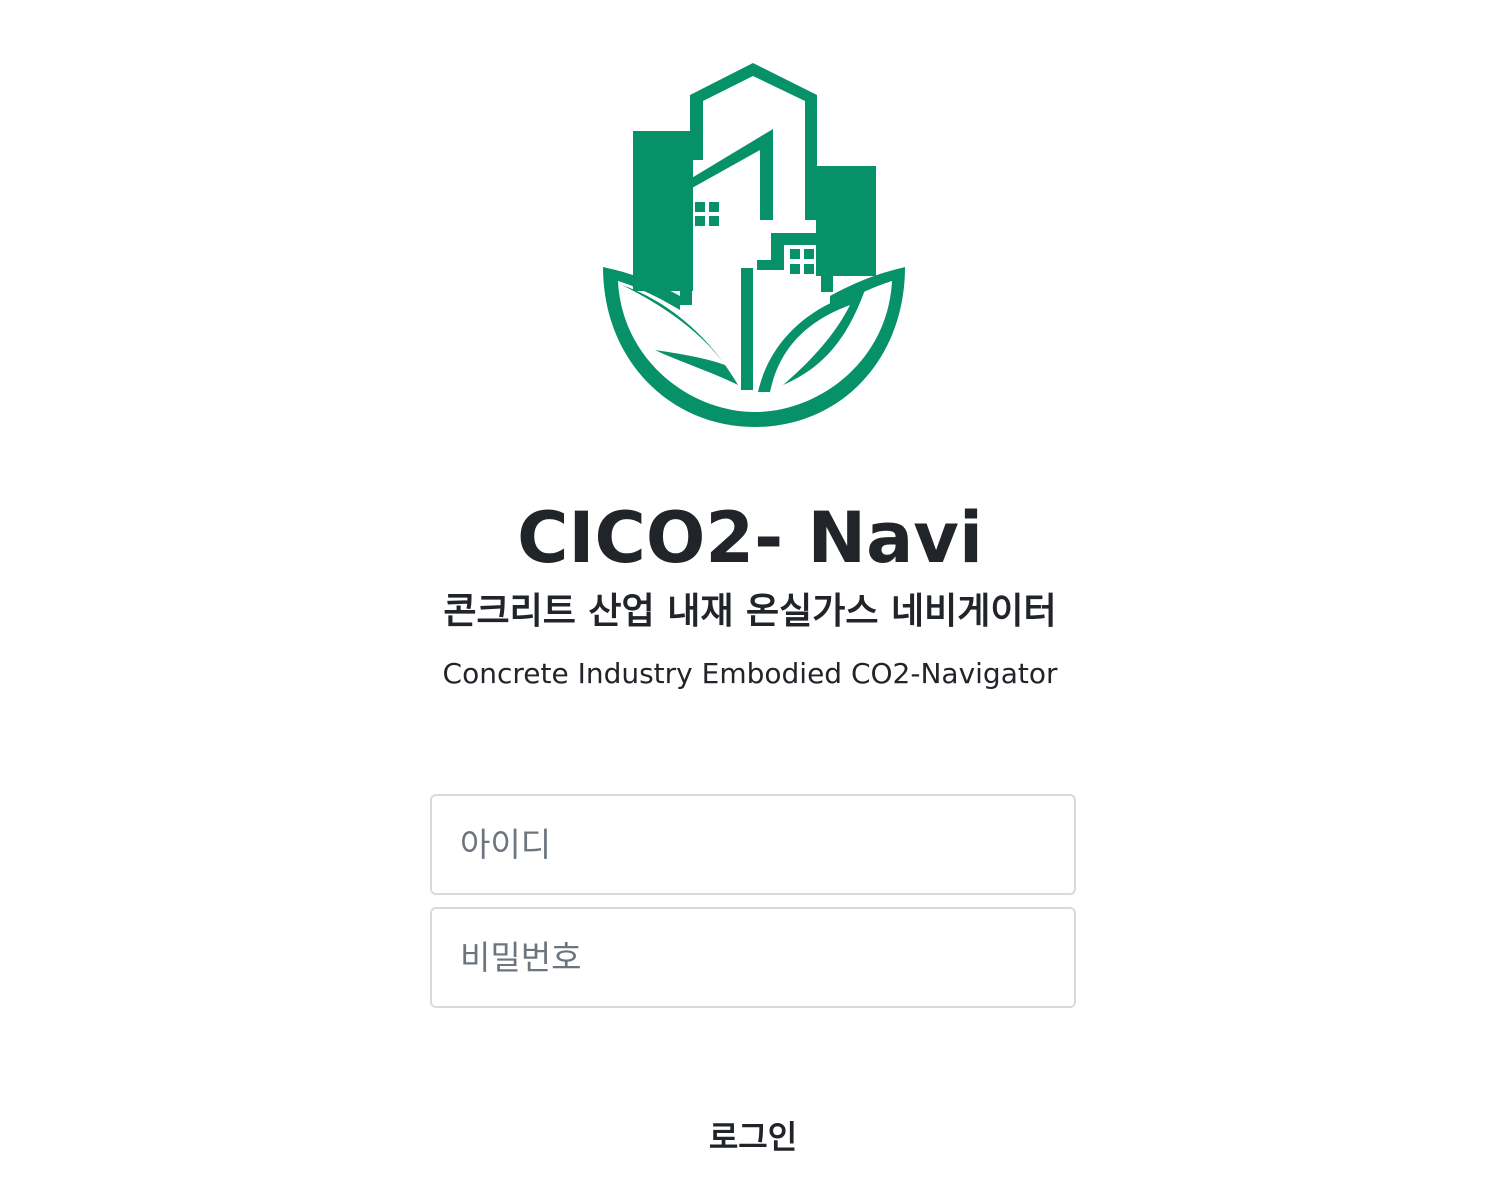  Describe the element at coordinates (753, 844) in the screenshot. I see `user-id-input` at that location.